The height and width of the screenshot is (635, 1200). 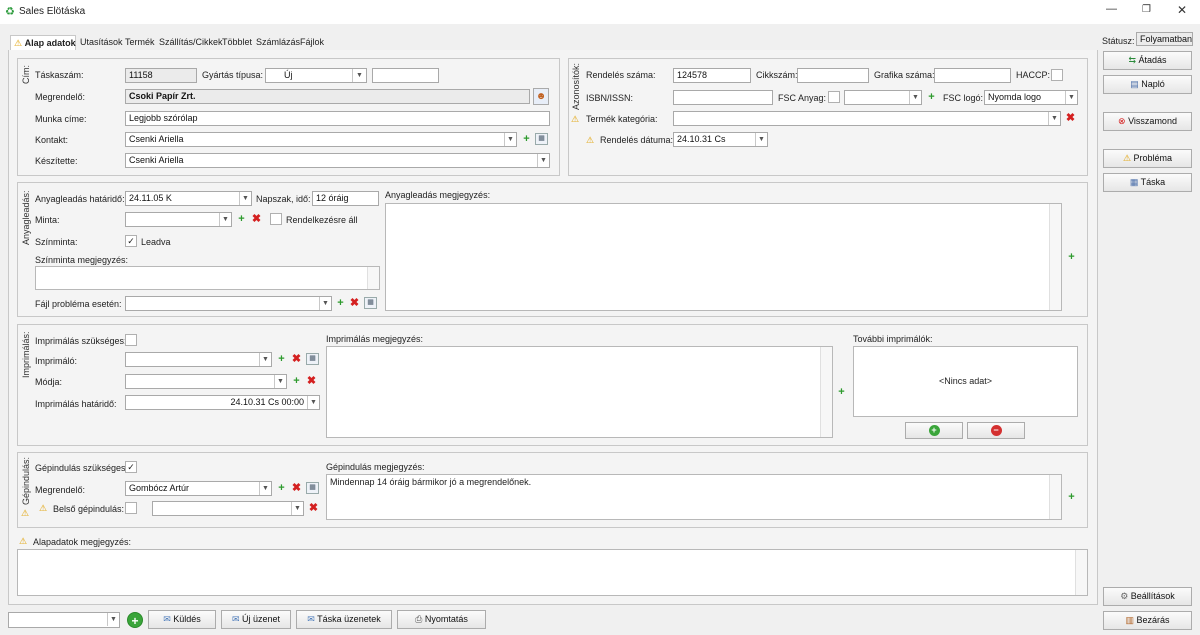 I want to click on alapadatok-megj-field, so click(x=552, y=572).